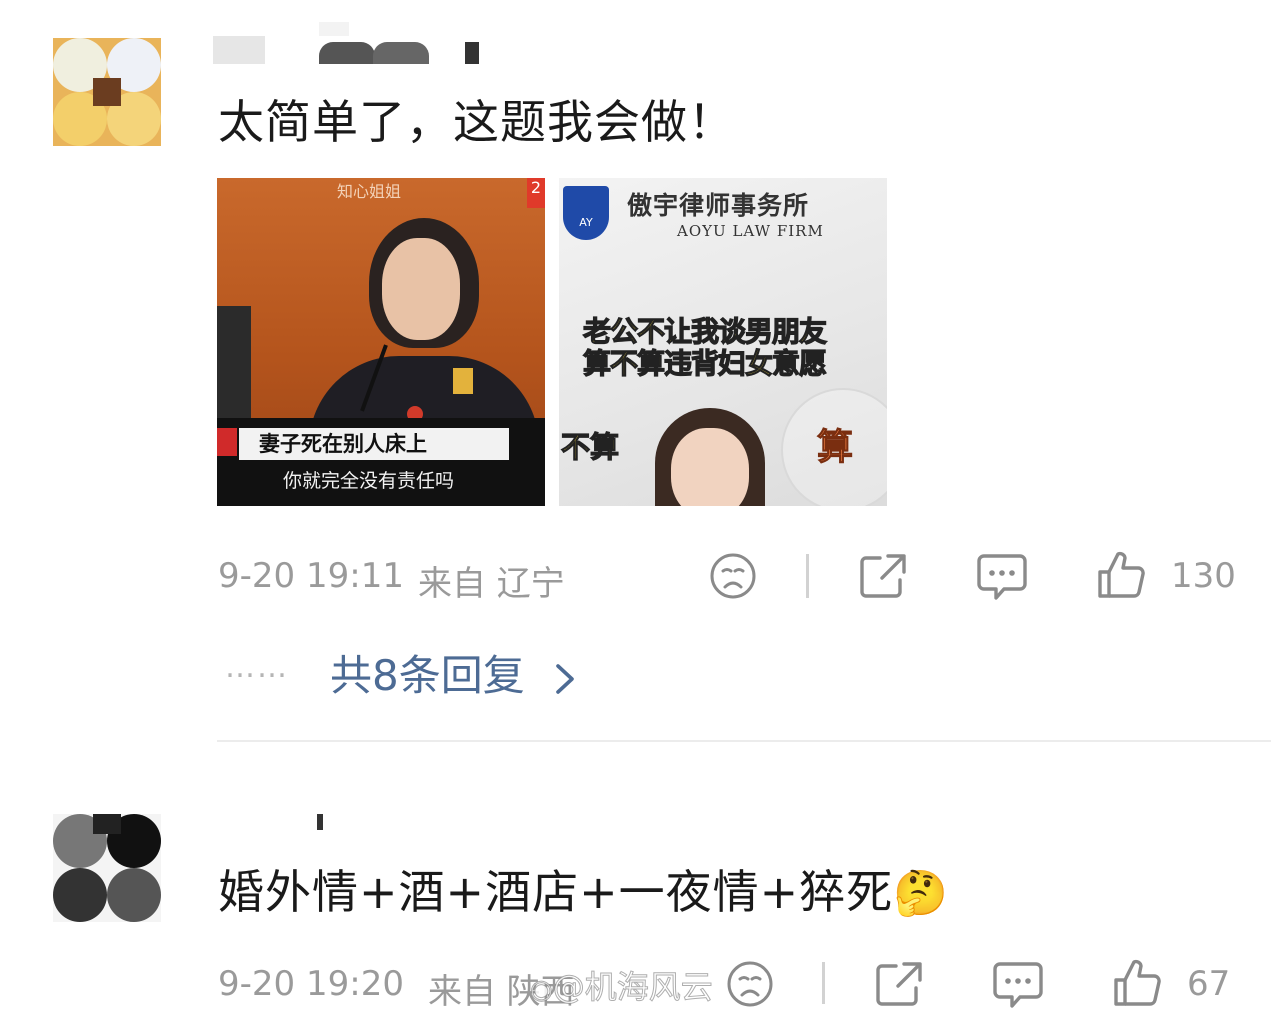 This screenshot has height=1018, width=1271. Describe the element at coordinates (718, 205) in the screenshot. I see `firm-name: 傲宇律师事务所` at that location.